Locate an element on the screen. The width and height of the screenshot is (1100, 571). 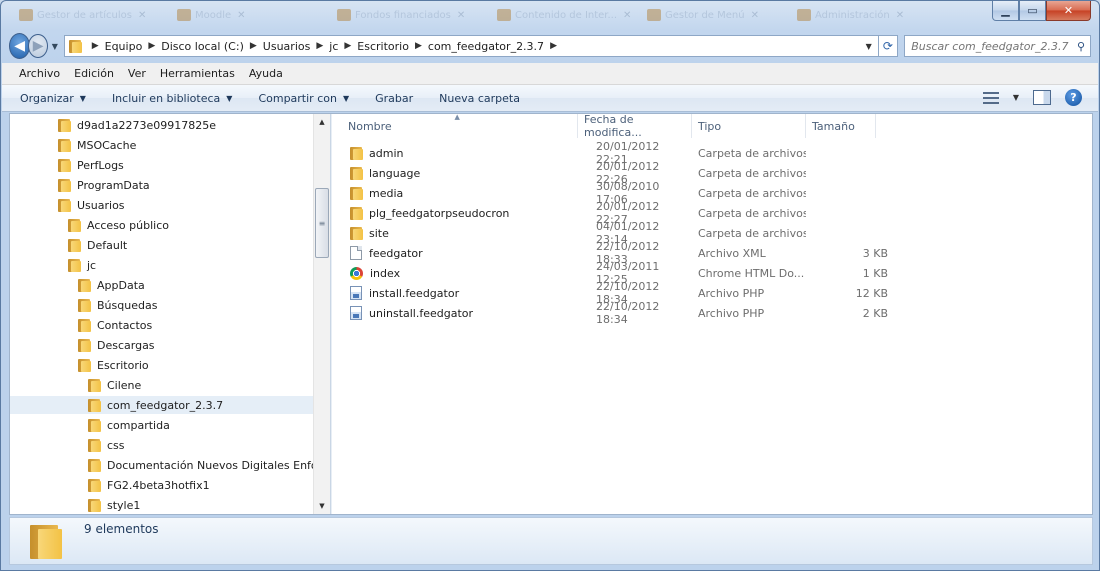
breadcrumb-current-folder: com_feedgator_2.3.7 is located at coordinates (486, 46).